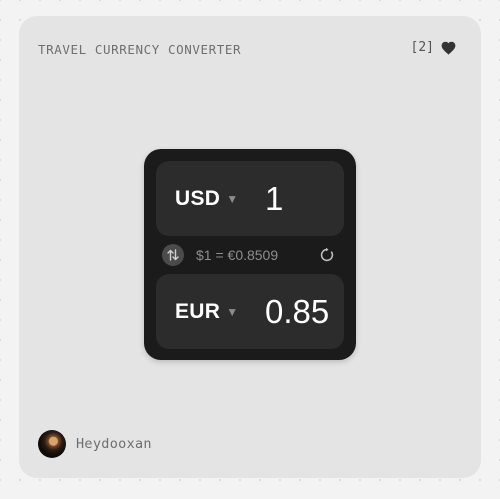 This screenshot has height=499, width=500. Describe the element at coordinates (297, 311) in the screenshot. I see `to-amount-output: 0.85` at that location.